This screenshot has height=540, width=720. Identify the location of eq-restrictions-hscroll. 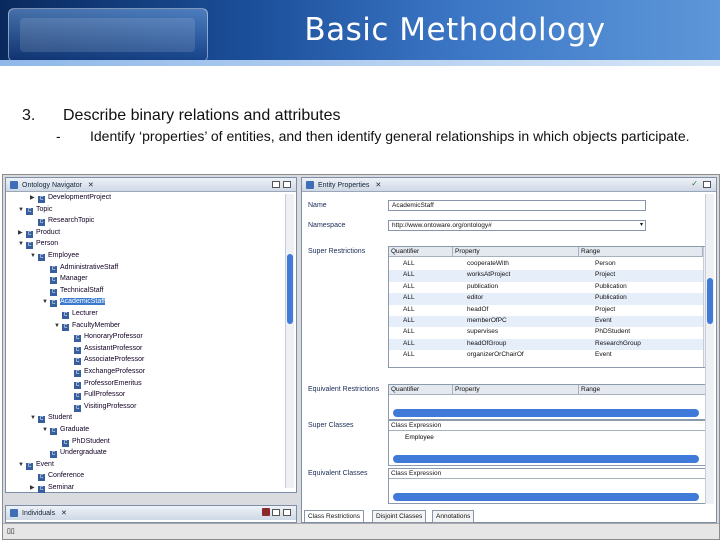
(546, 413).